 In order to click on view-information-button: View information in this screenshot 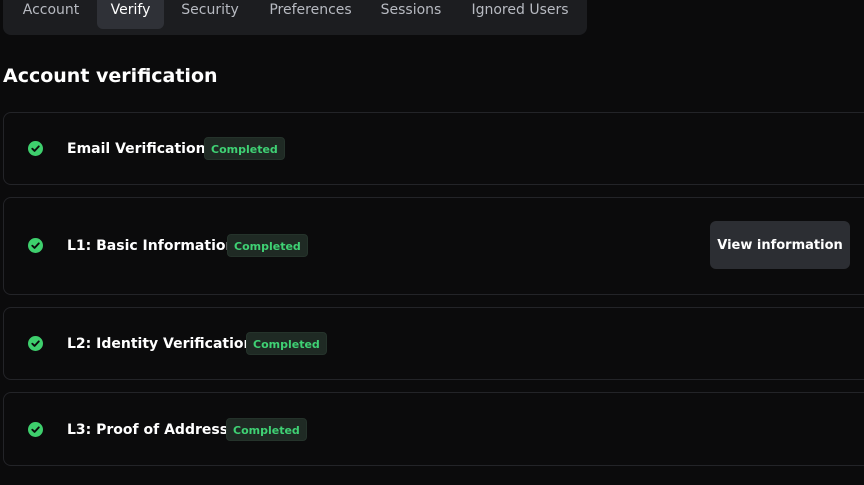, I will do `click(780, 245)`.